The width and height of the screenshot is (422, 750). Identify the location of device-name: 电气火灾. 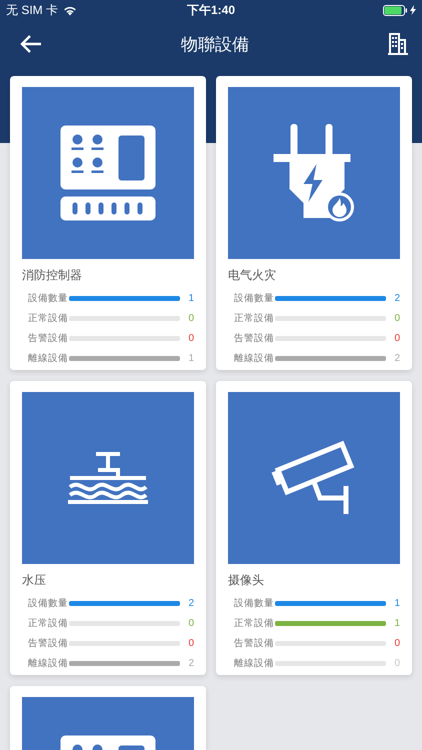
(252, 275).